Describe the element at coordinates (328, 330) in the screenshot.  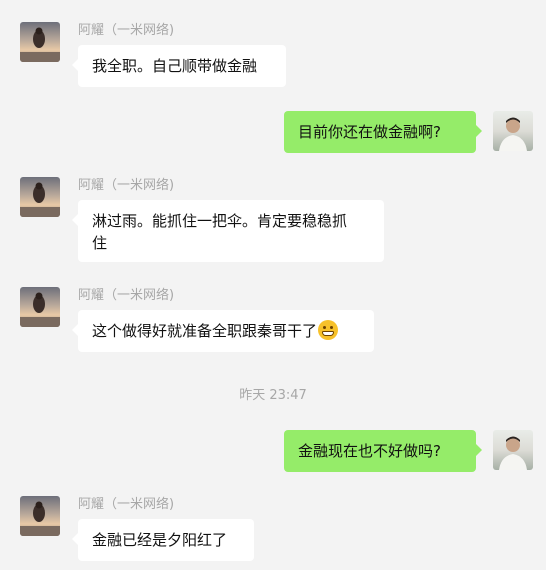
I see `grinning-face-icon` at that location.